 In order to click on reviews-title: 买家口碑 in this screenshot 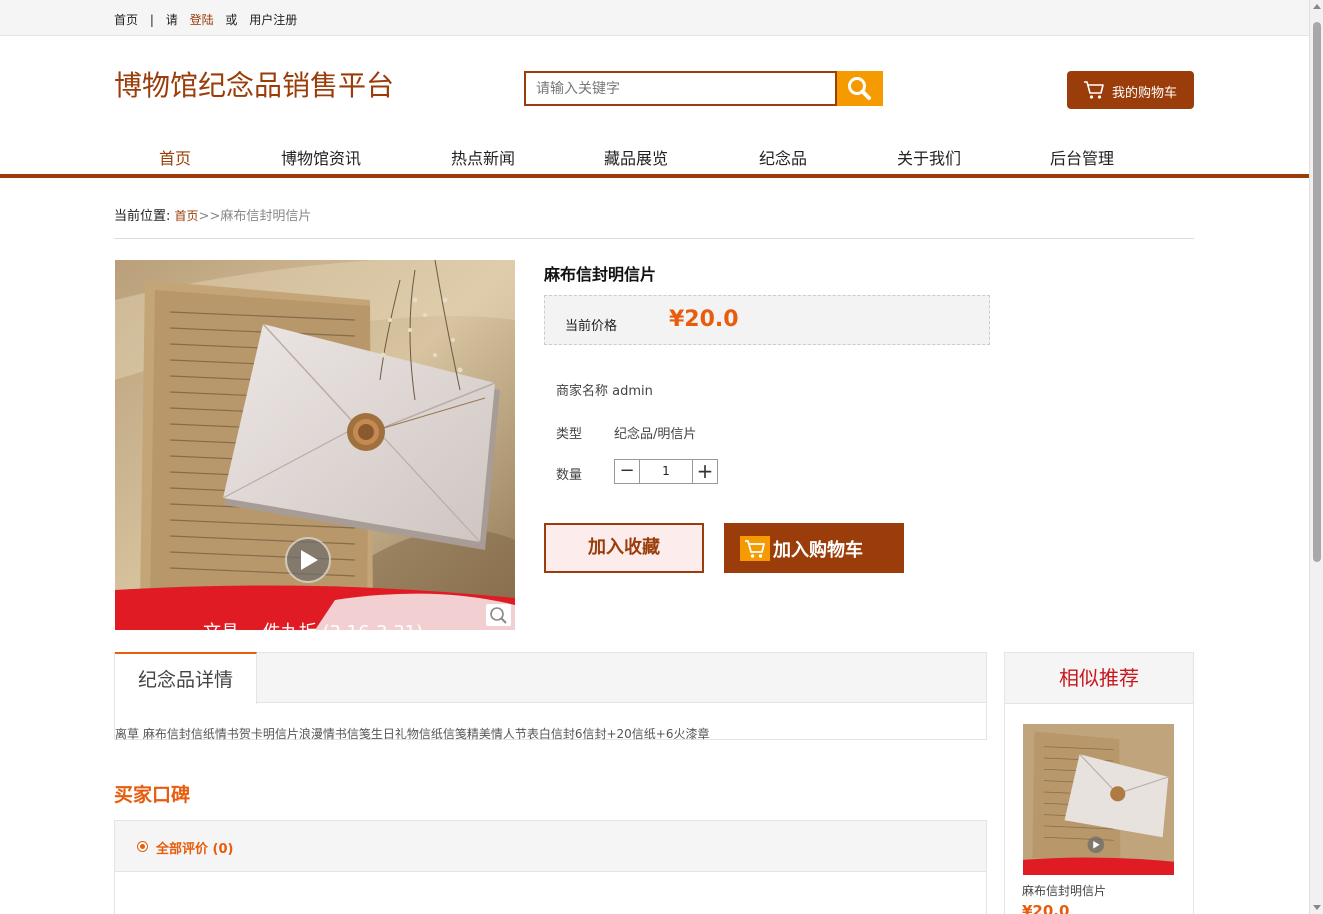, I will do `click(152, 795)`.